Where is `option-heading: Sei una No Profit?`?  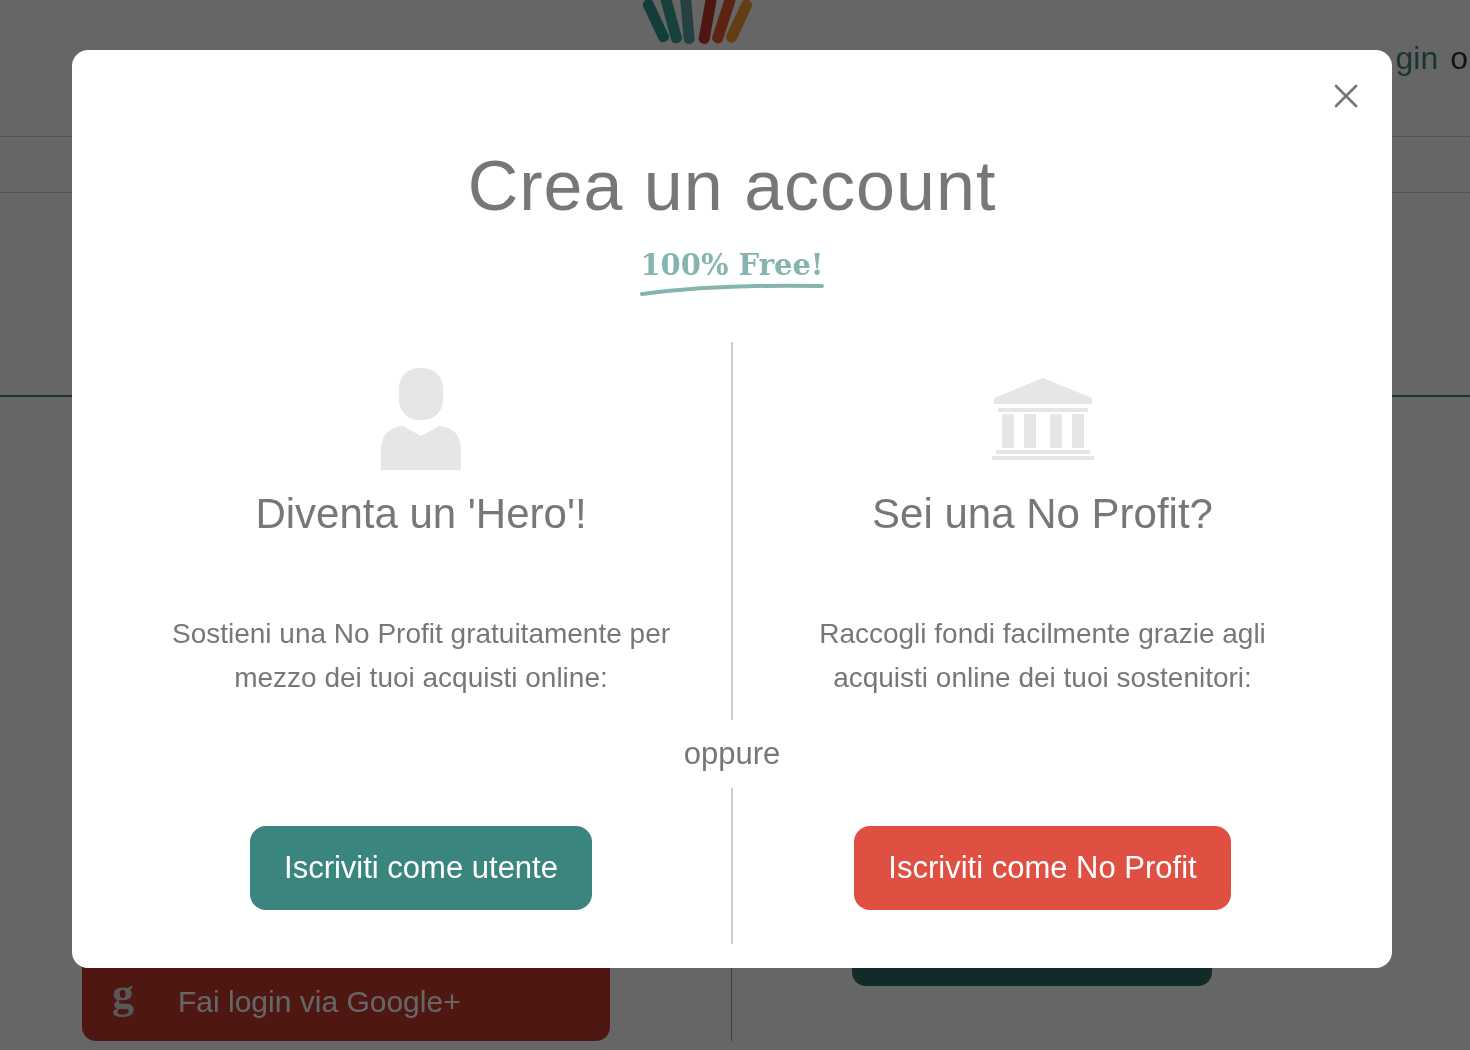 option-heading: Sei una No Profit? is located at coordinates (1042, 514).